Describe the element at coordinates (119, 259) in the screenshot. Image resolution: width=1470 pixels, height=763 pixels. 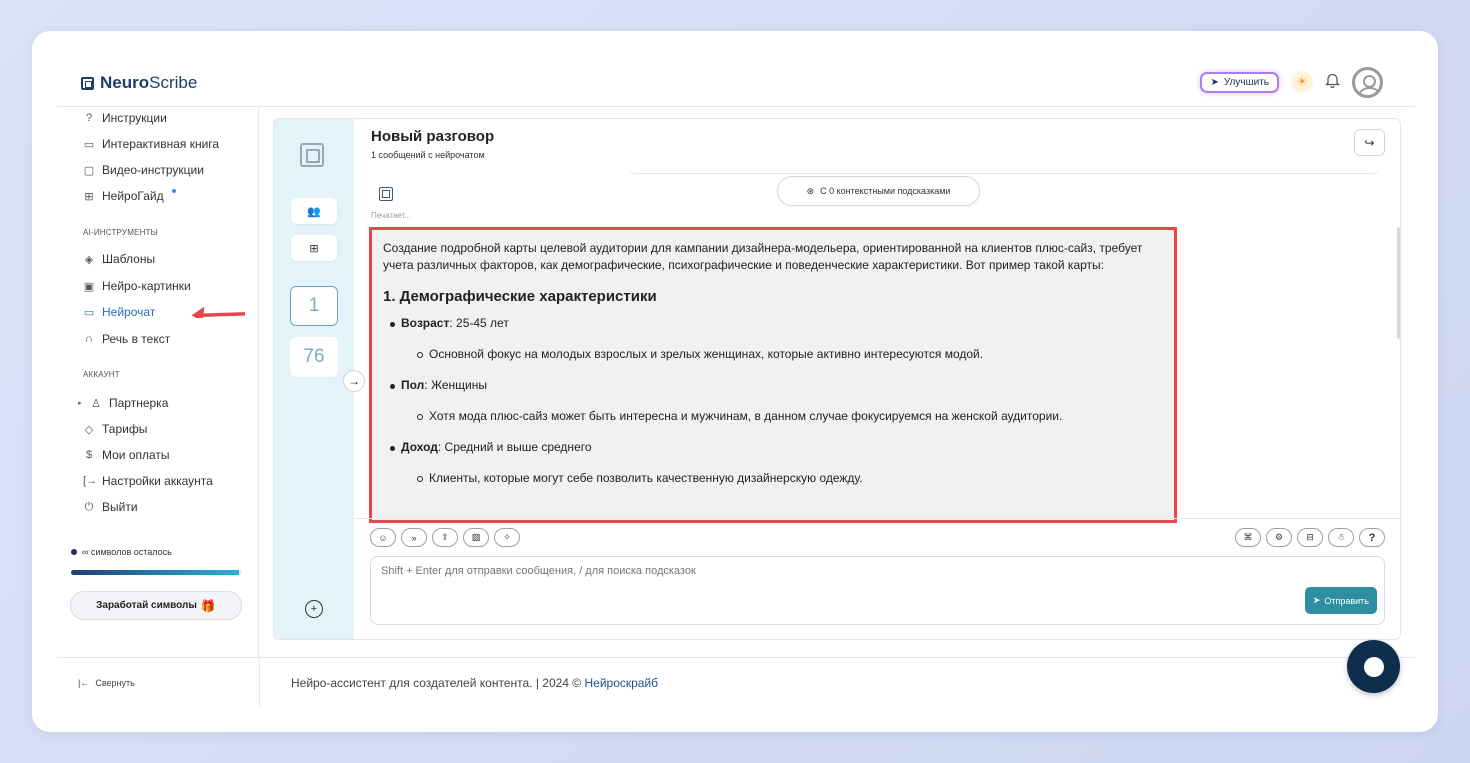
I see `sidebar-item-templates: ◈ Шаблоны` at that location.